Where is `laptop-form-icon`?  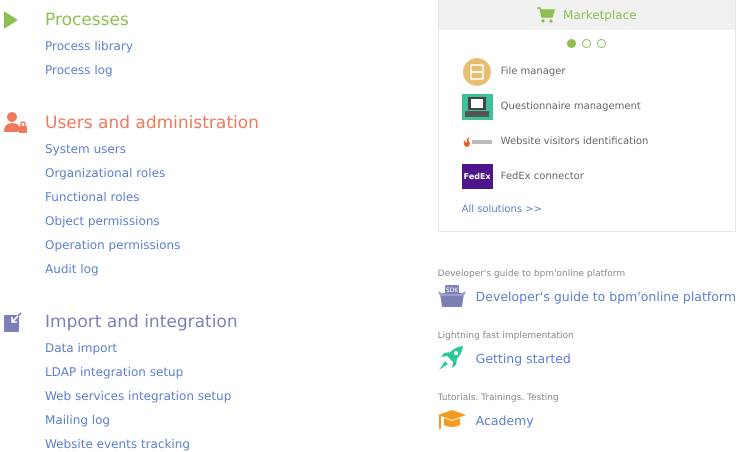 laptop-form-icon is located at coordinates (477, 107).